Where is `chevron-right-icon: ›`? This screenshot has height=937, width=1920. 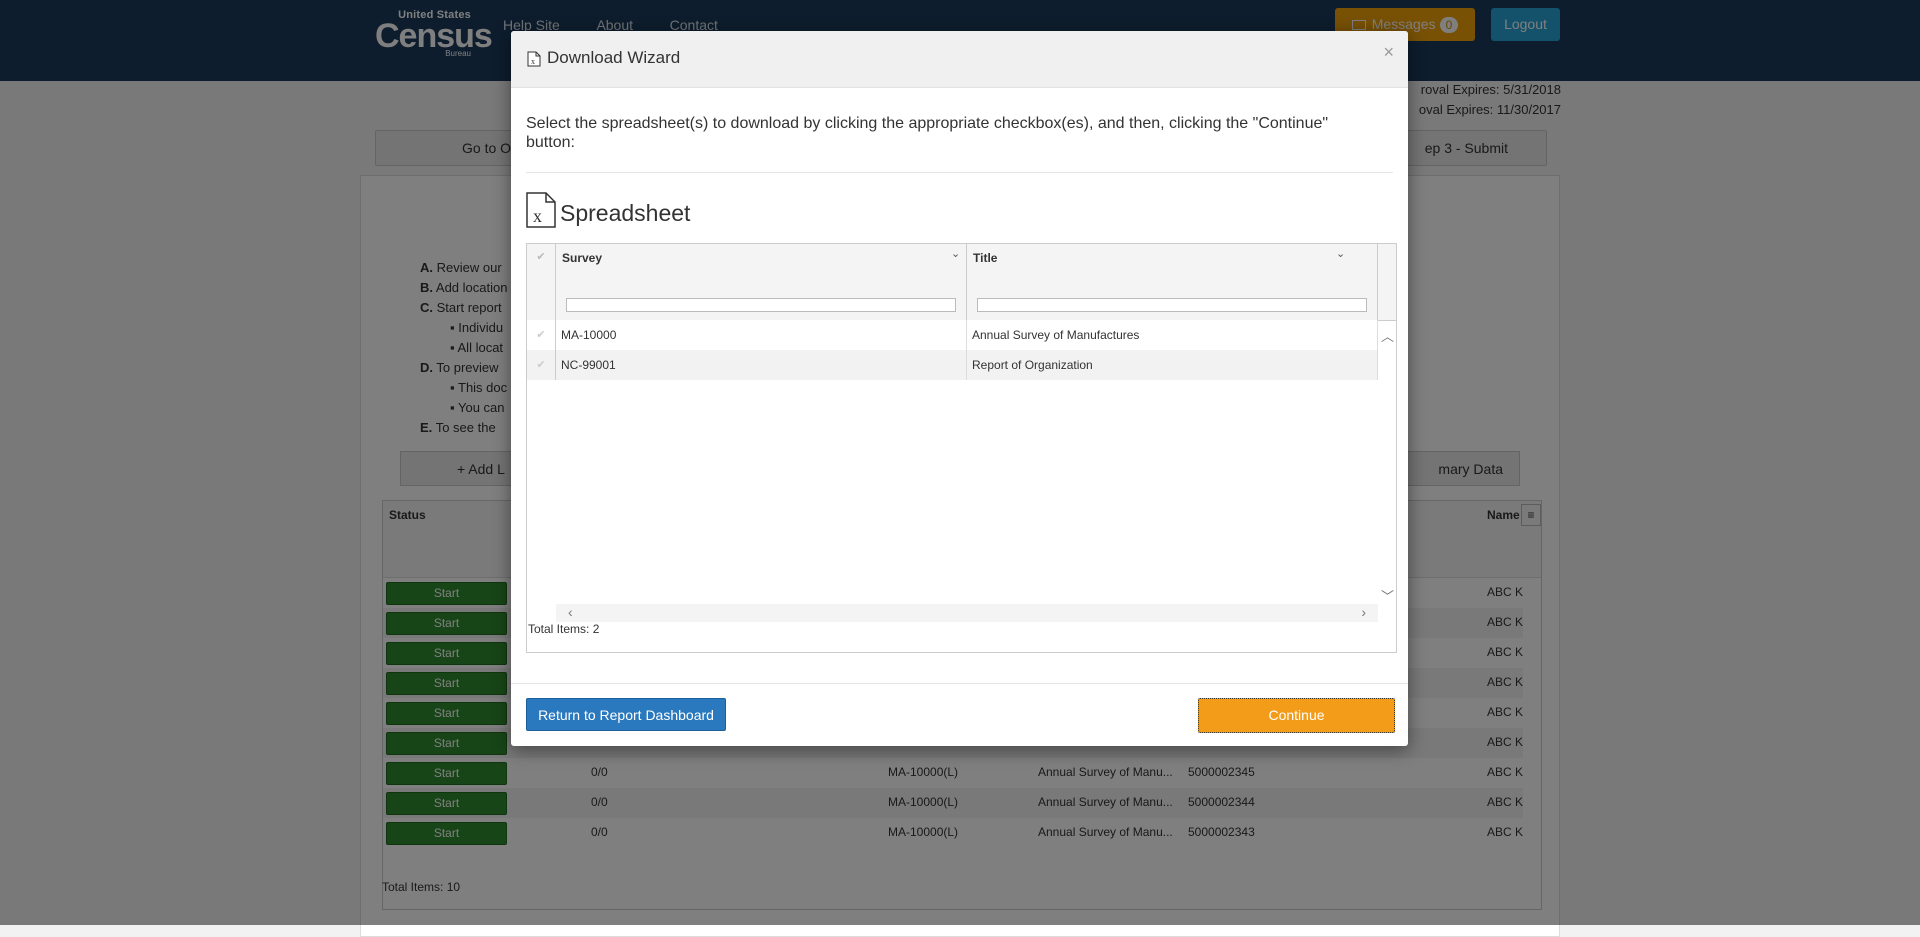
chevron-right-icon: › is located at coordinates (1363, 612).